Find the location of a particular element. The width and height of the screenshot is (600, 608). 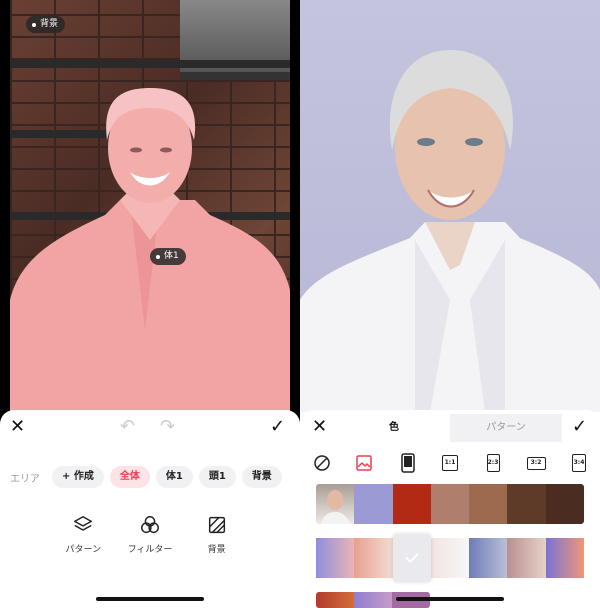

filter-tool: フィルター is located at coordinates (150, 534).